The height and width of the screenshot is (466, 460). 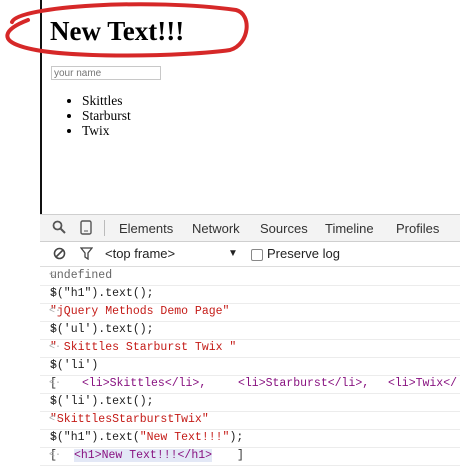 What do you see at coordinates (236, 437) in the screenshot?
I see `command-suffix: );` at bounding box center [236, 437].